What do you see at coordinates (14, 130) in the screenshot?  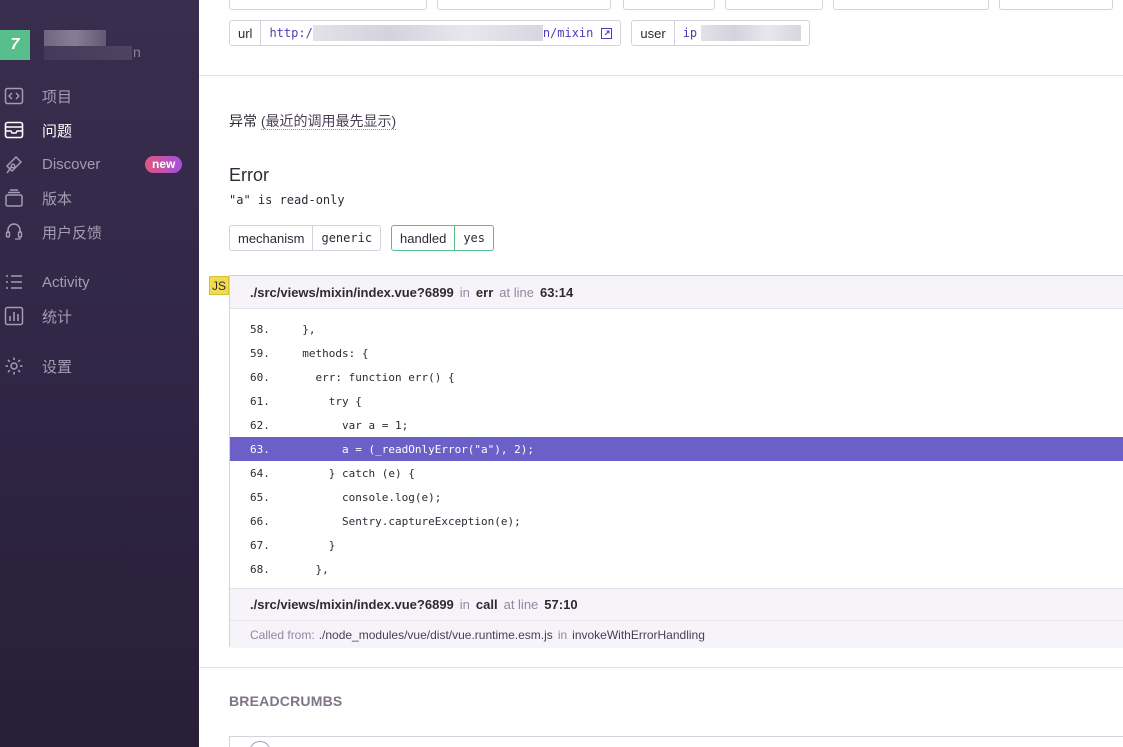 I see `inbox-icon` at bounding box center [14, 130].